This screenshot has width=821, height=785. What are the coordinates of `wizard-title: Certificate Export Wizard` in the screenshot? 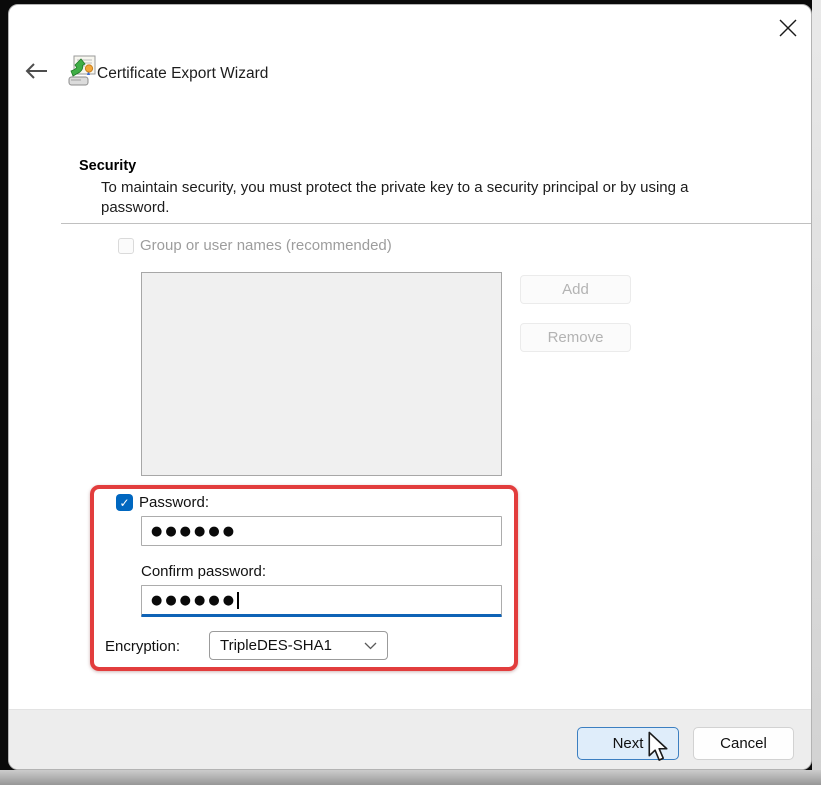 It's located at (183, 73).